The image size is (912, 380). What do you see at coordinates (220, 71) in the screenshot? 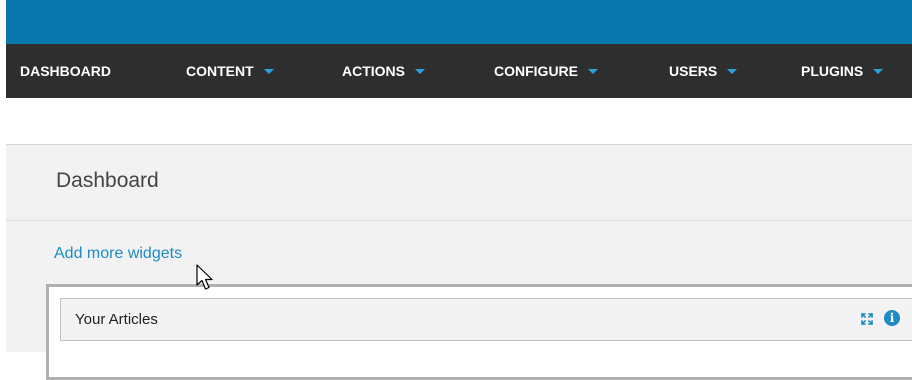
I see `nav-item-label: CONTENT` at bounding box center [220, 71].